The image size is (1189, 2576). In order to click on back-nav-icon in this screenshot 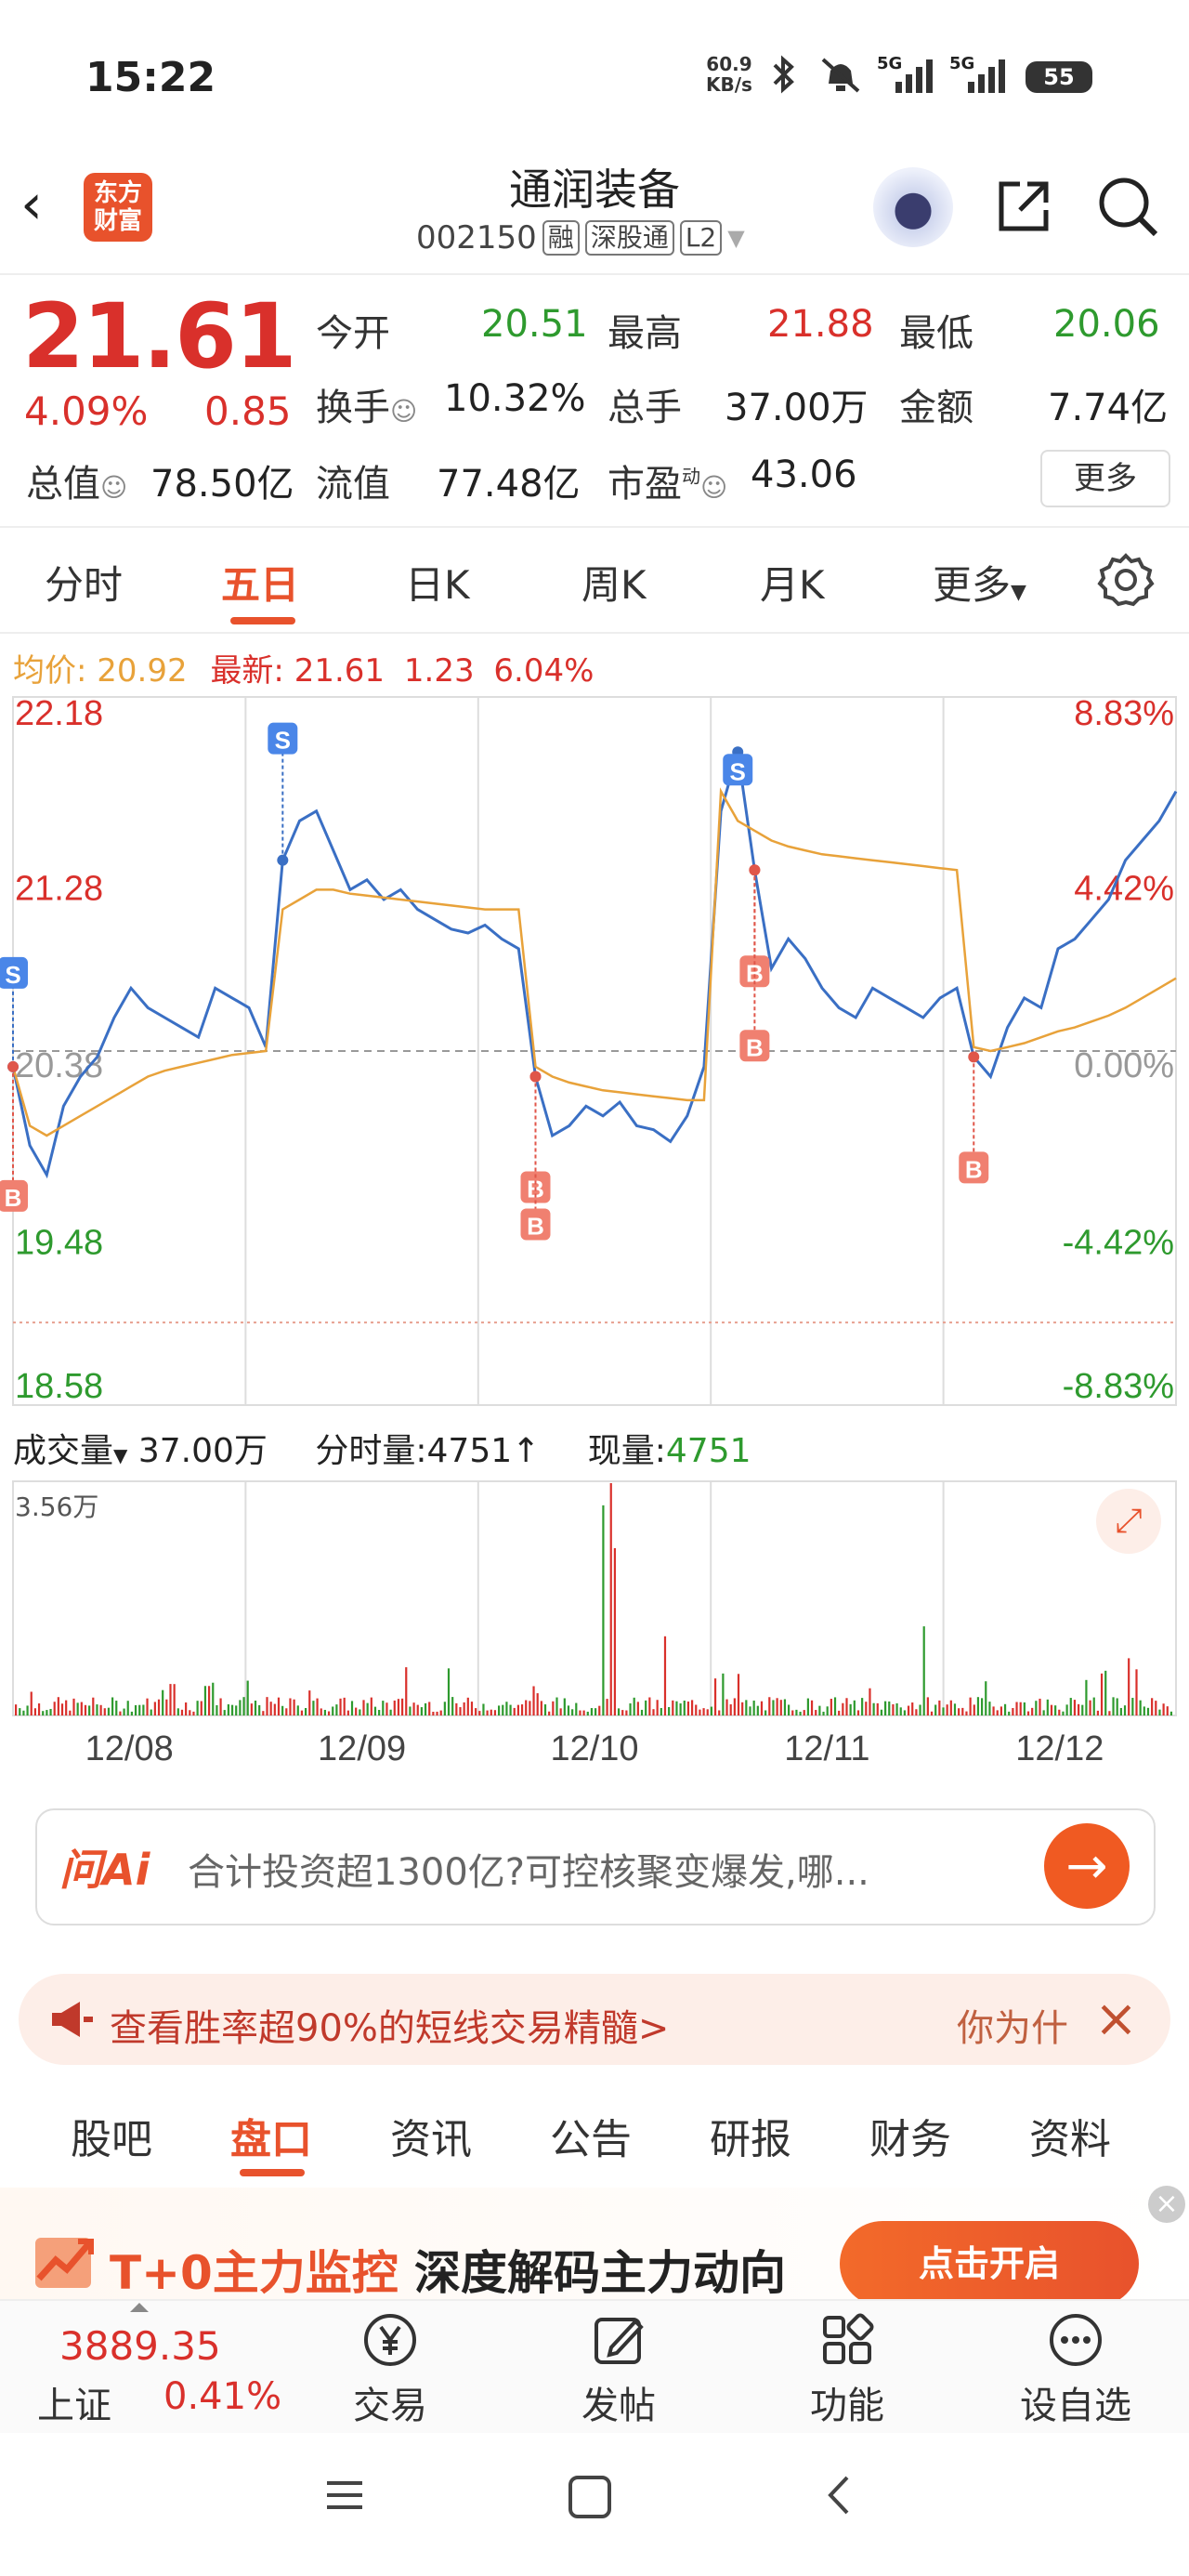, I will do `click(840, 2495)`.